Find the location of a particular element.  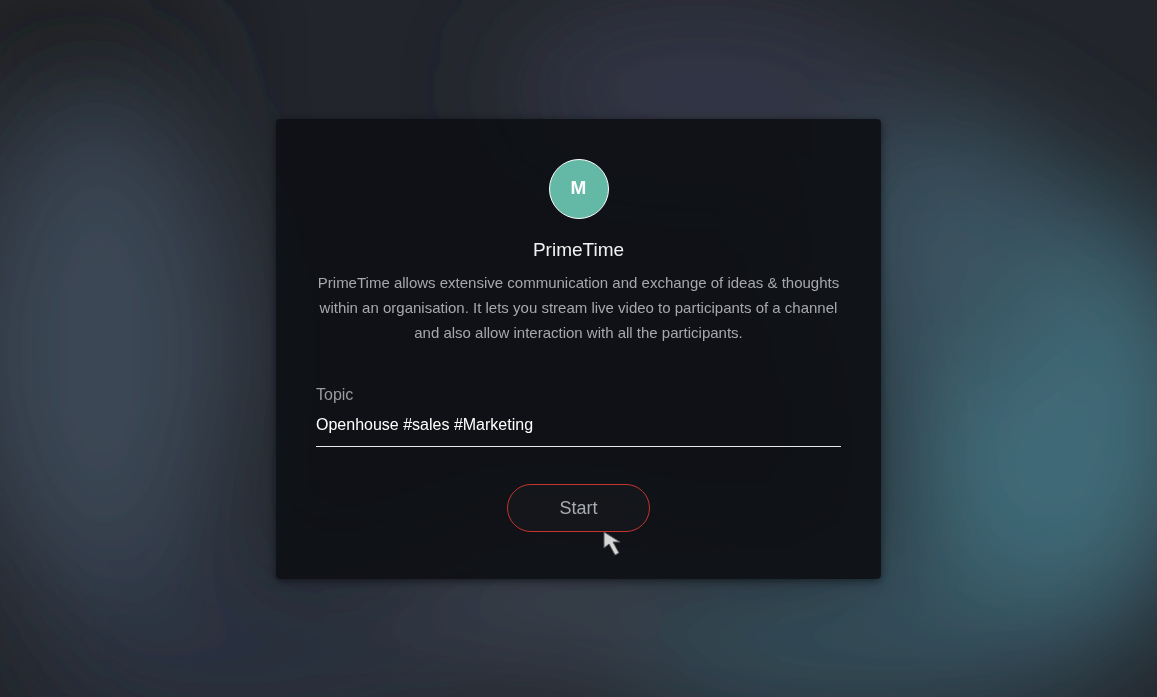

field-label: Topic is located at coordinates (335, 395).